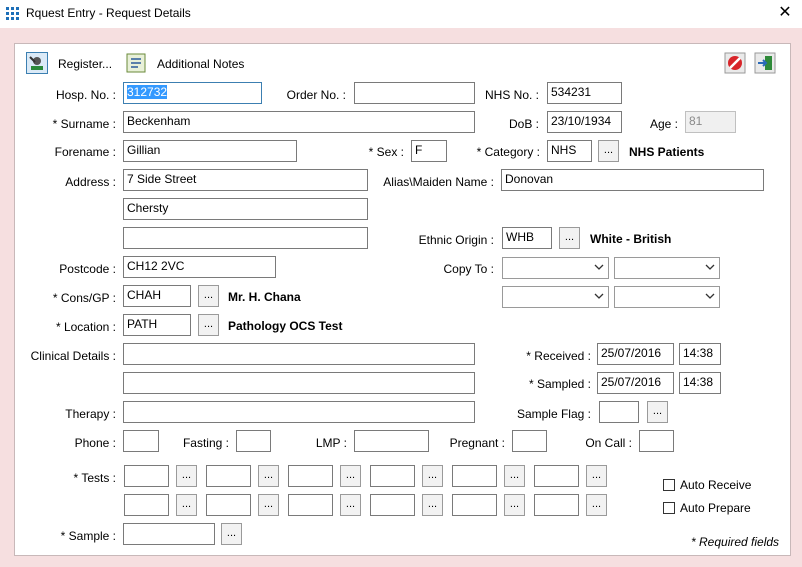  Describe the element at coordinates (529, 441) in the screenshot. I see `pregnant-input` at that location.